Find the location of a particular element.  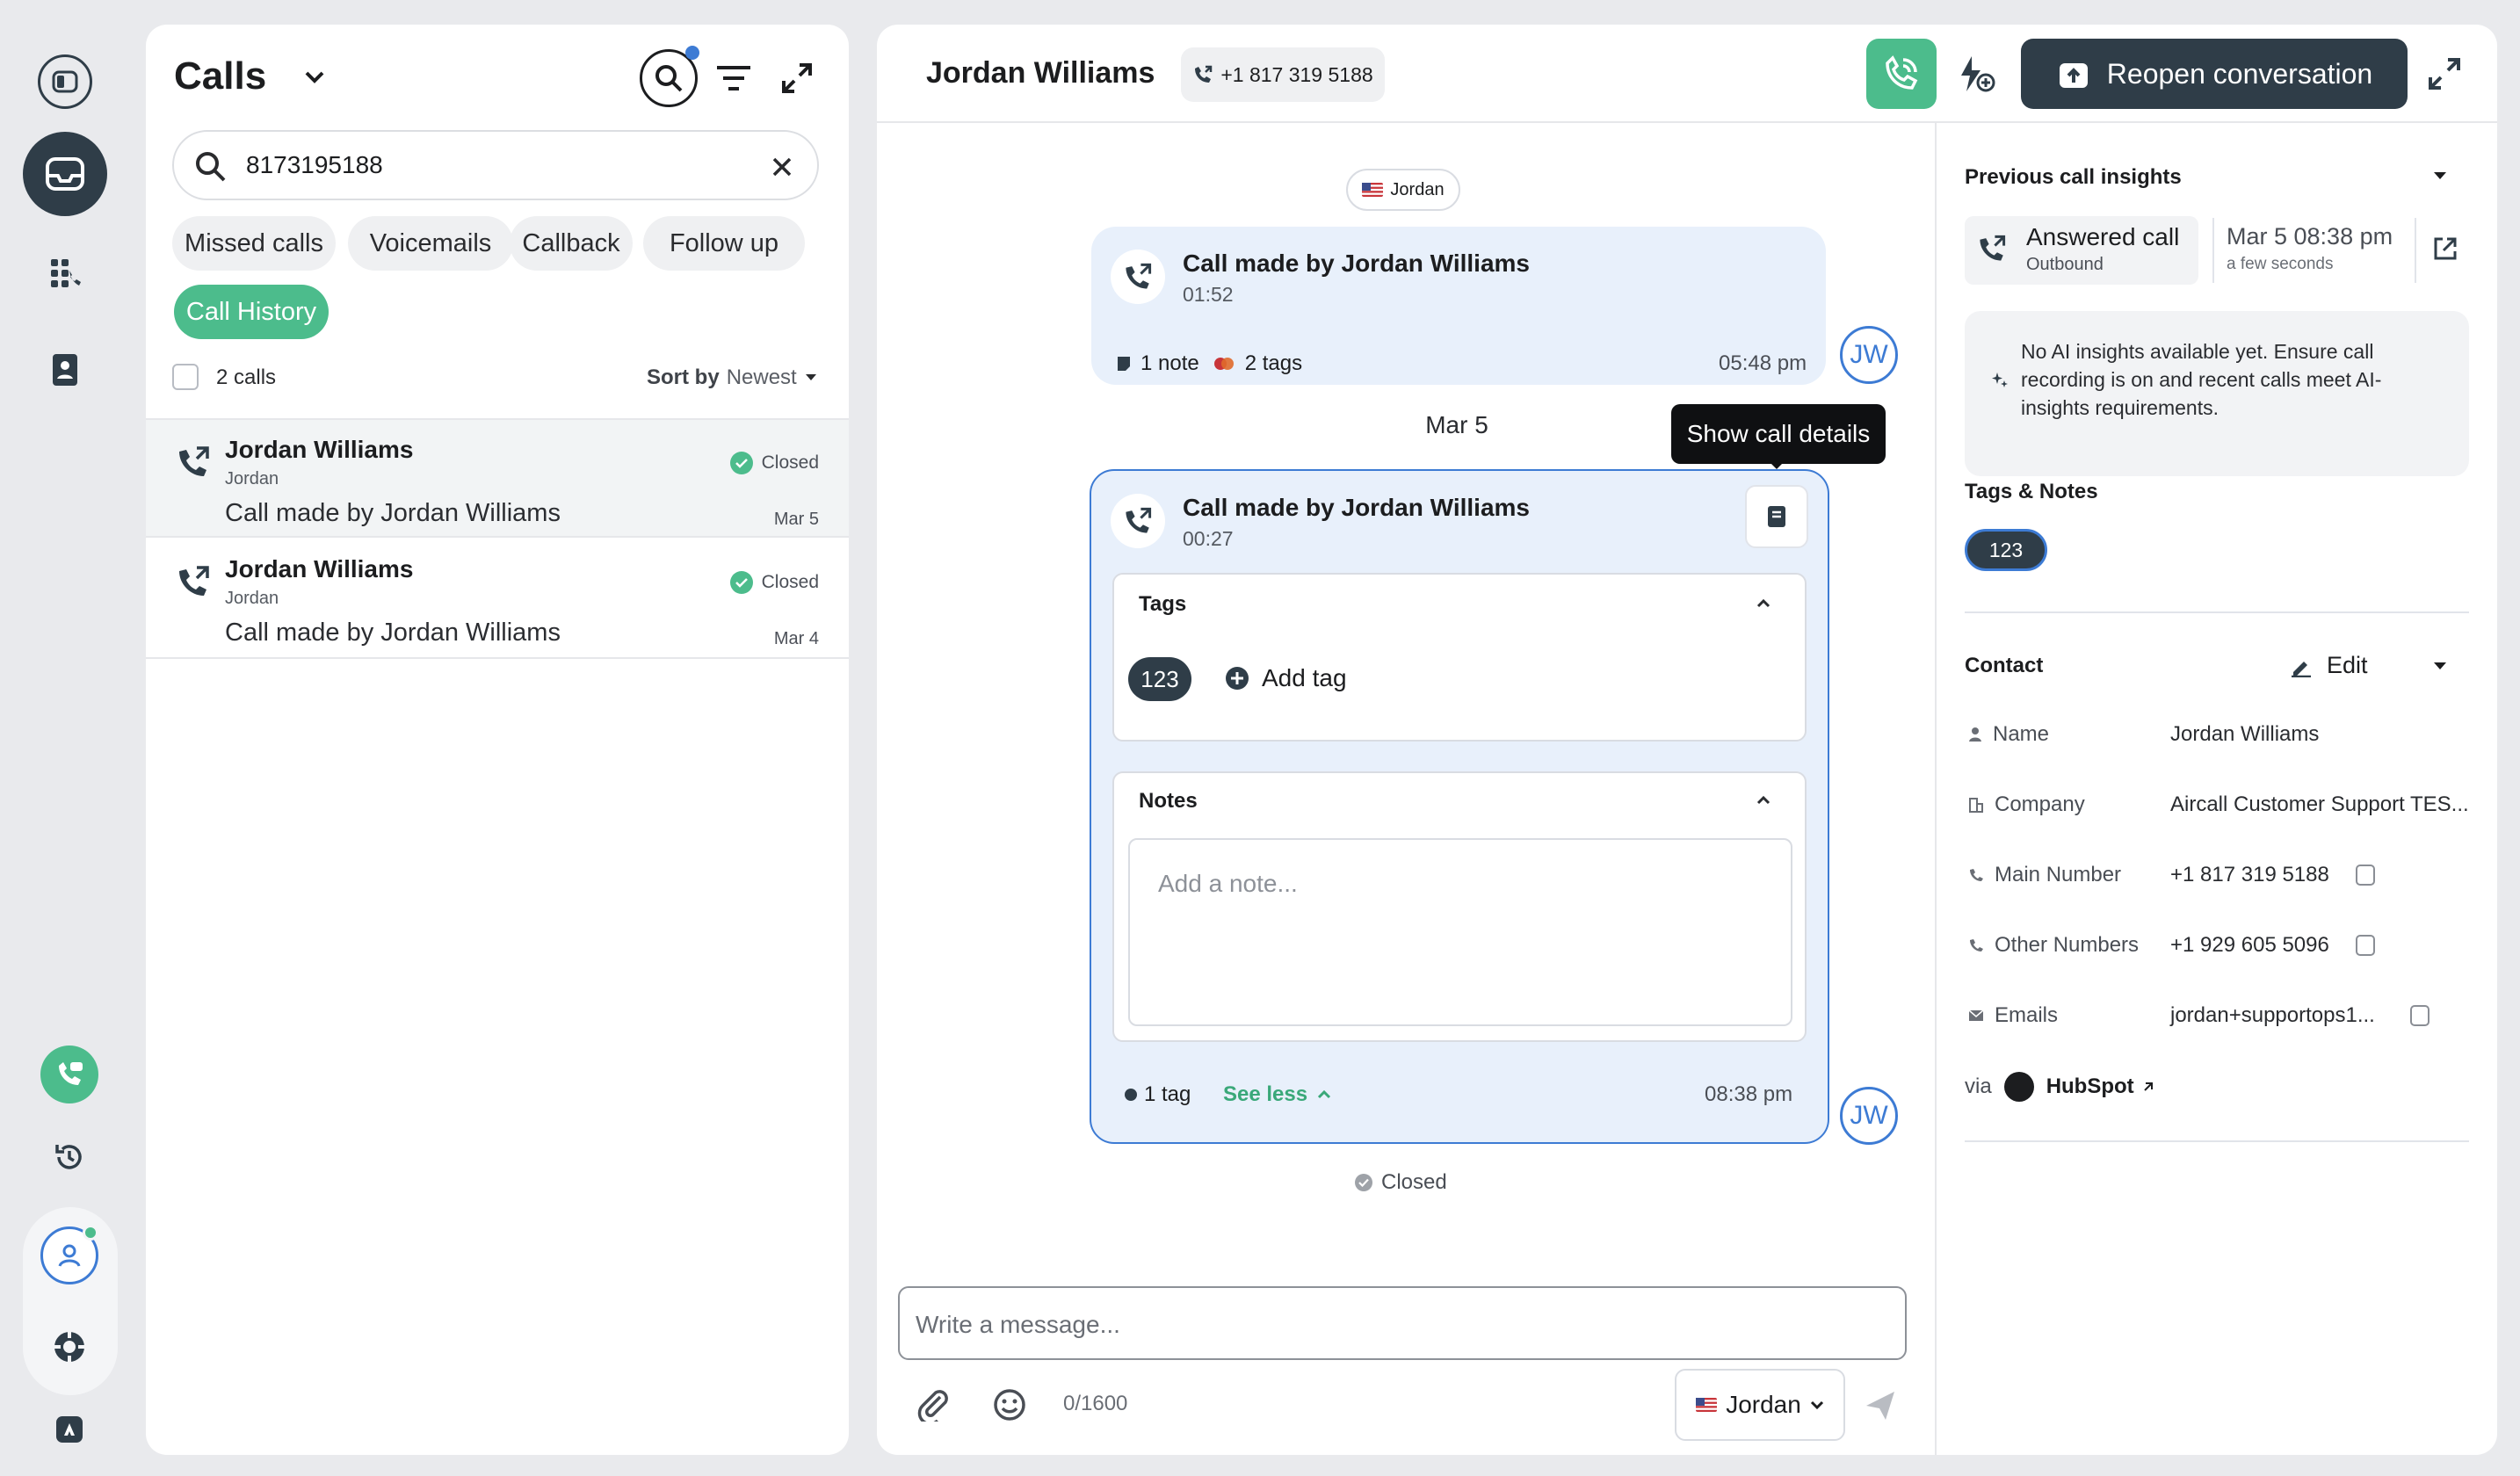

call-date: Mar 5 is located at coordinates (796, 519).